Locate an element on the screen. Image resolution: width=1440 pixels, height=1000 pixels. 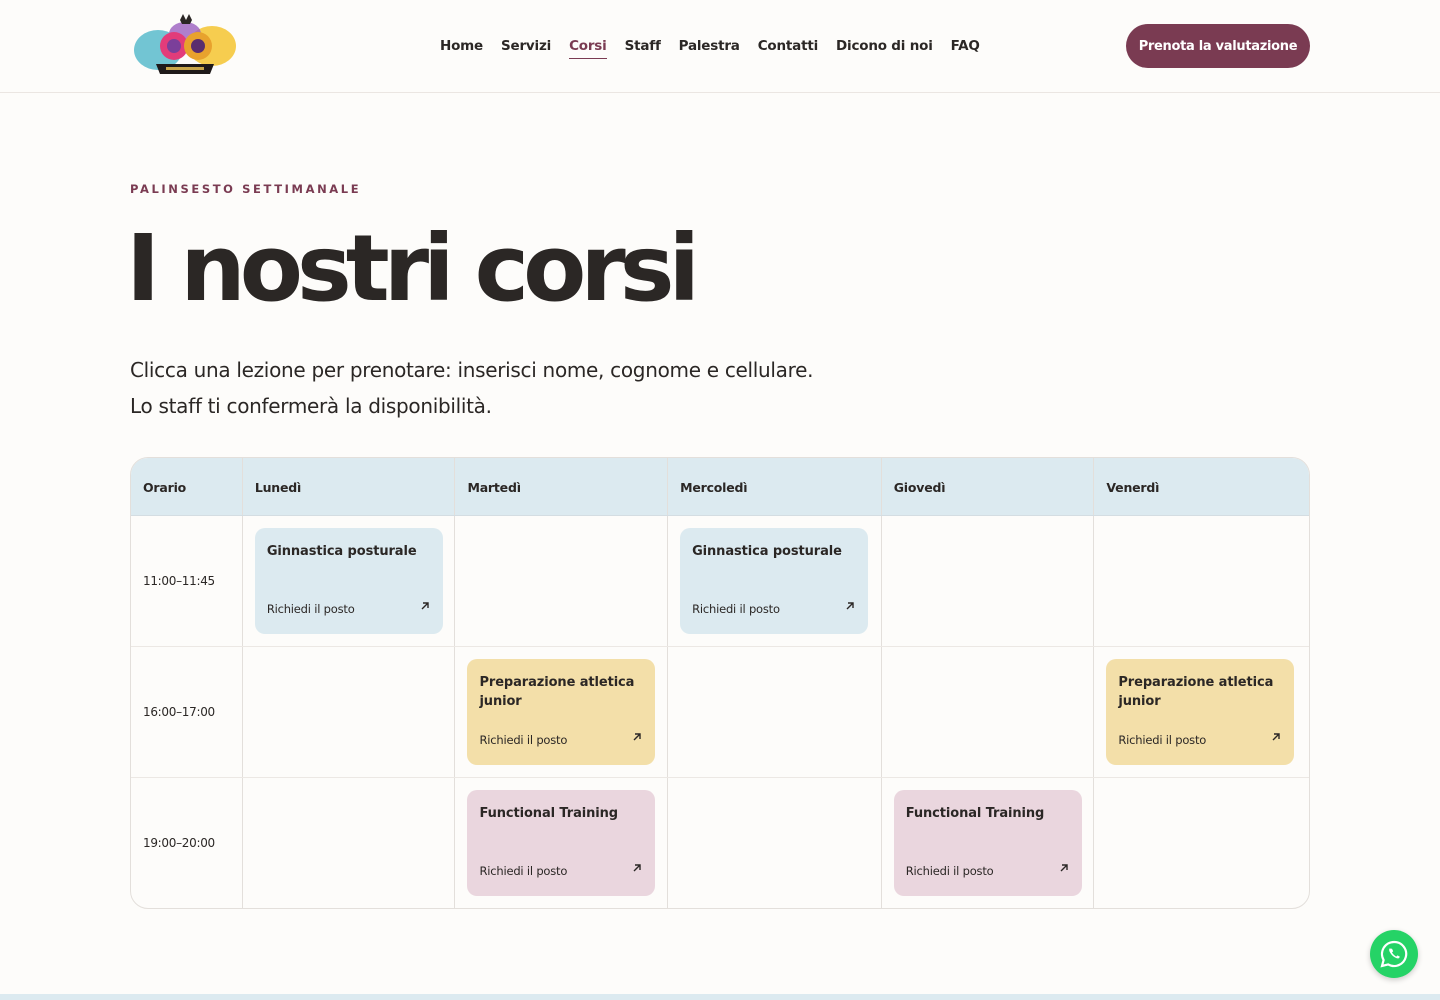
nav-contatti: Contatti is located at coordinates (788, 48).